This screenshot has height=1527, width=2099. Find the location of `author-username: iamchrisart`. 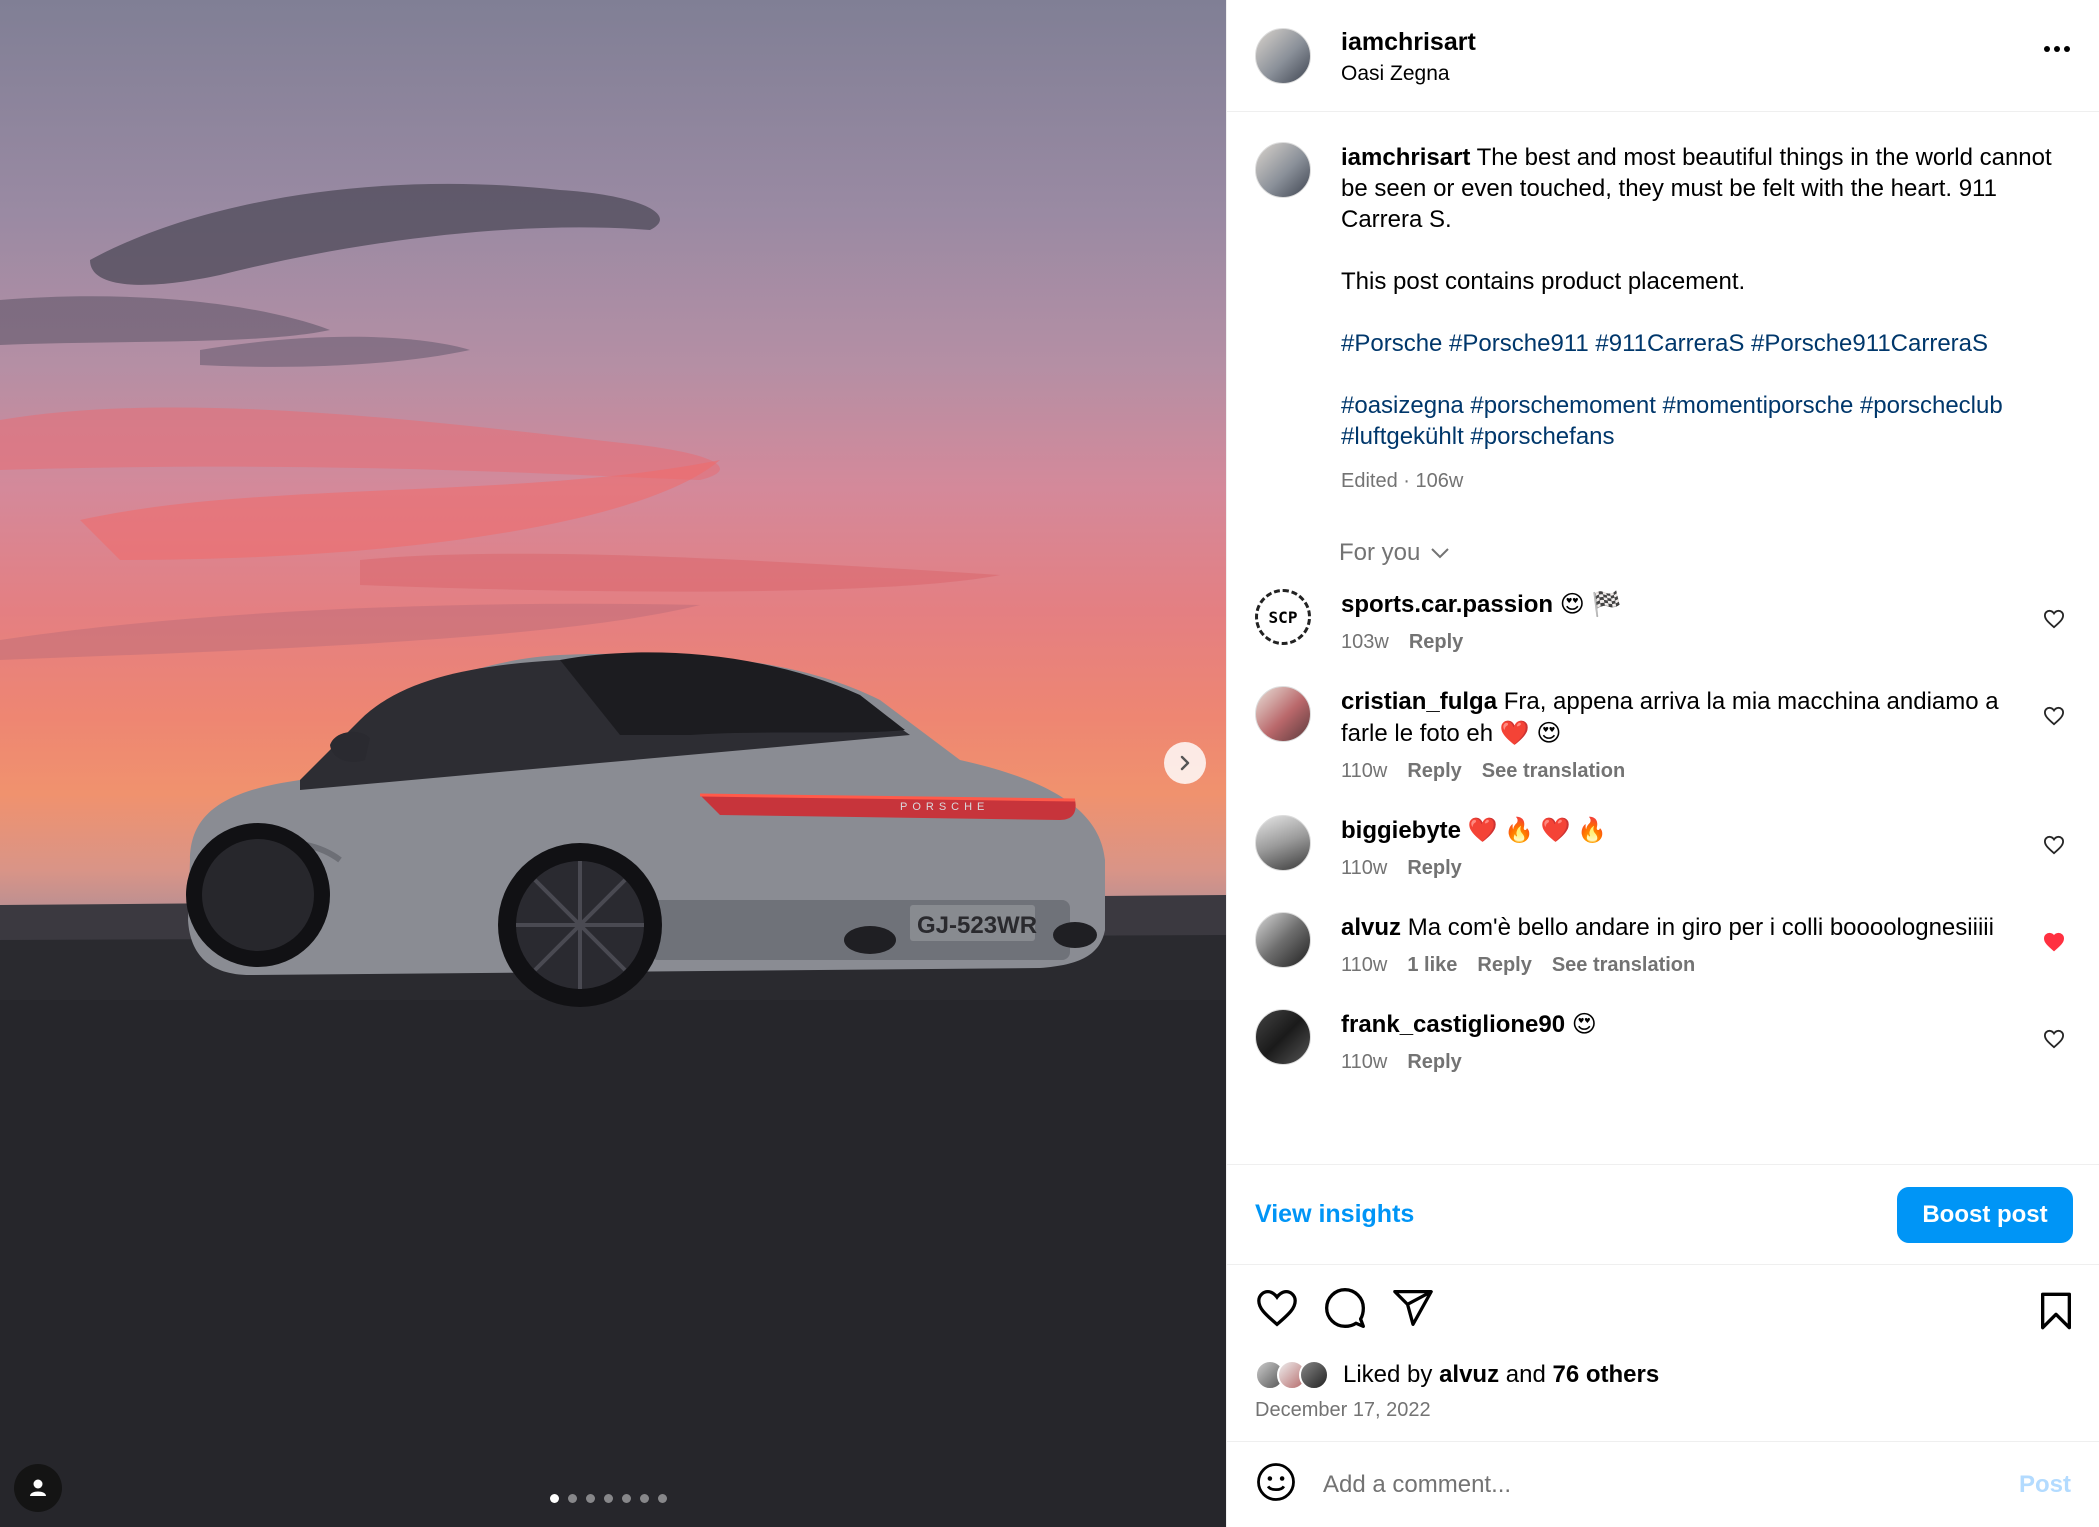

author-username: iamchrisart is located at coordinates (1408, 42).